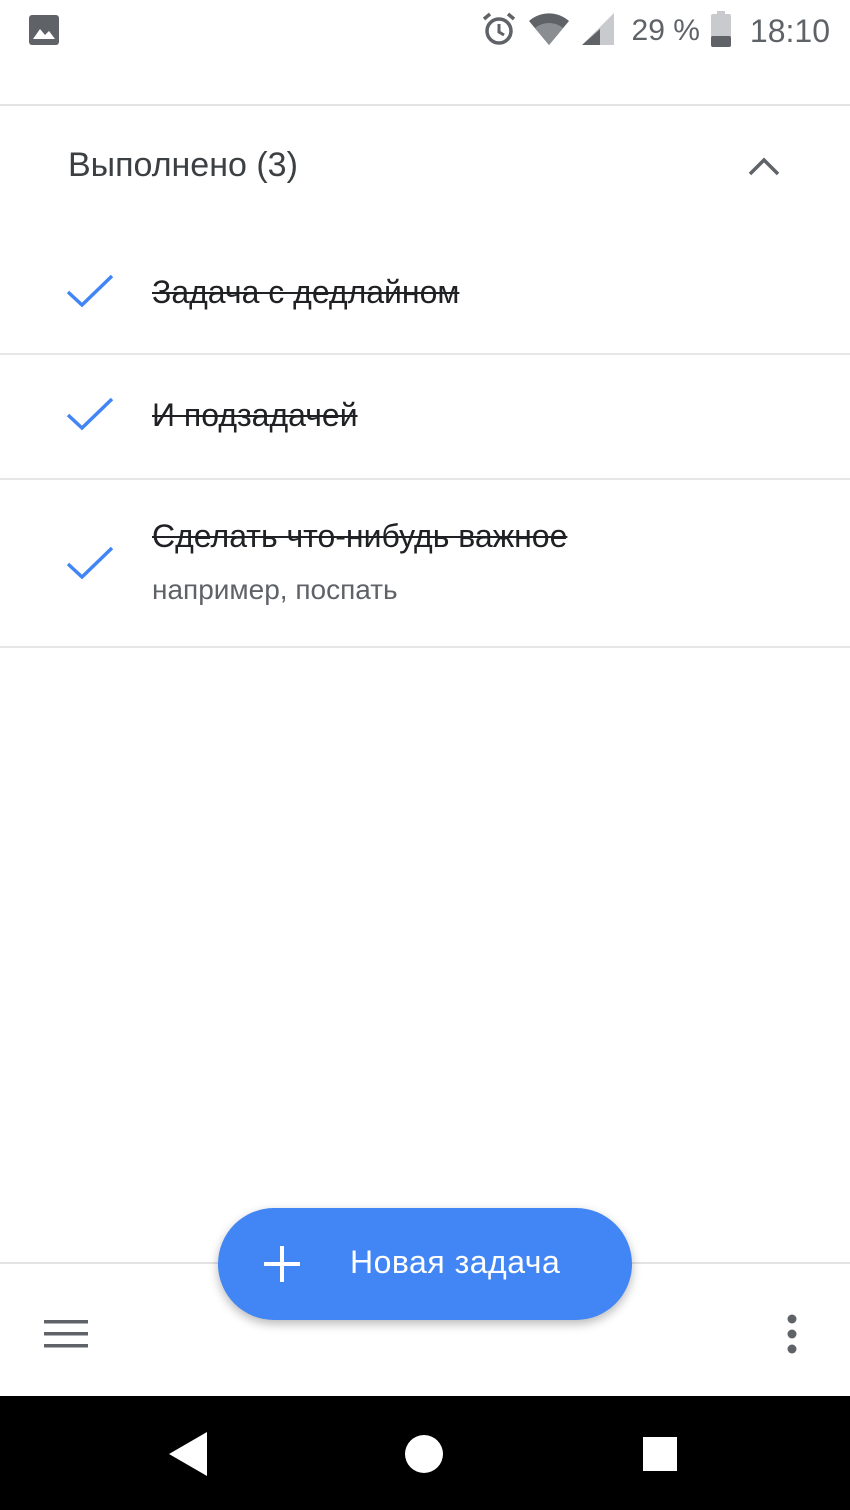  I want to click on alarm-icon, so click(499, 31).